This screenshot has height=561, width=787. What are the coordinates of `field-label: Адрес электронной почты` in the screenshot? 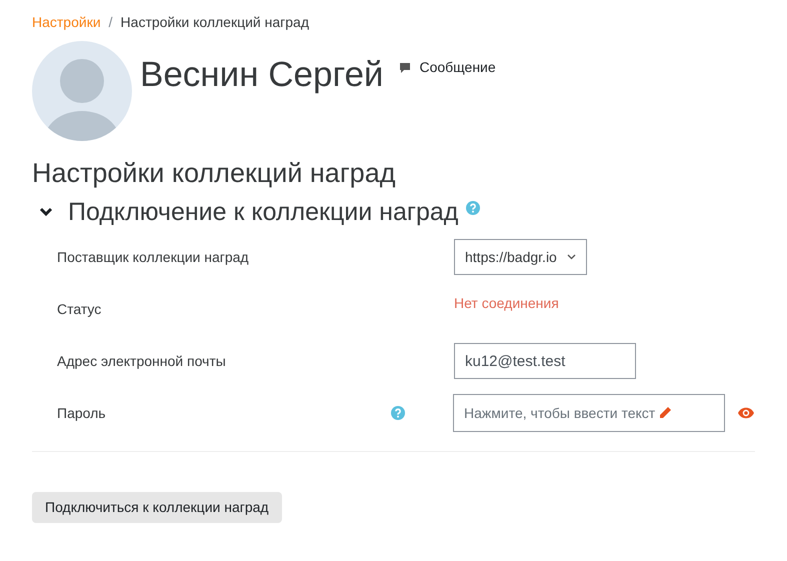 It's located at (141, 361).